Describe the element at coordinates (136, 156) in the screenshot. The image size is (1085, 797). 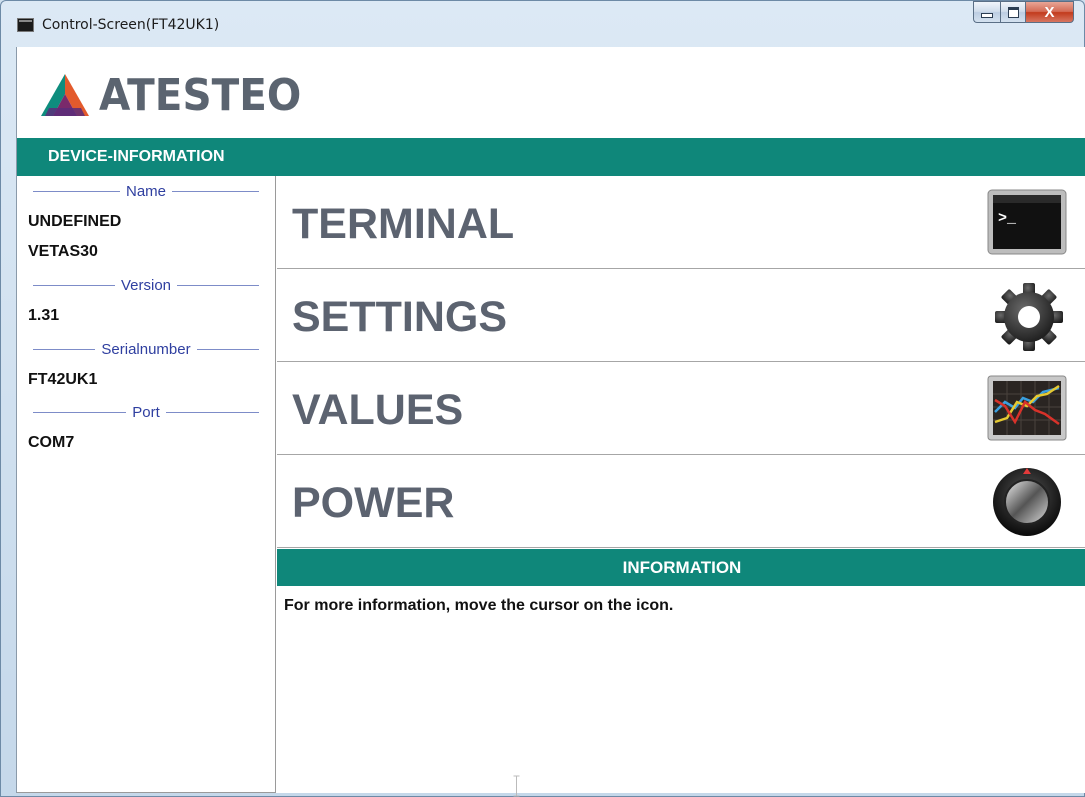
I see `device-information-title: DEVICE-INFORMATION` at that location.